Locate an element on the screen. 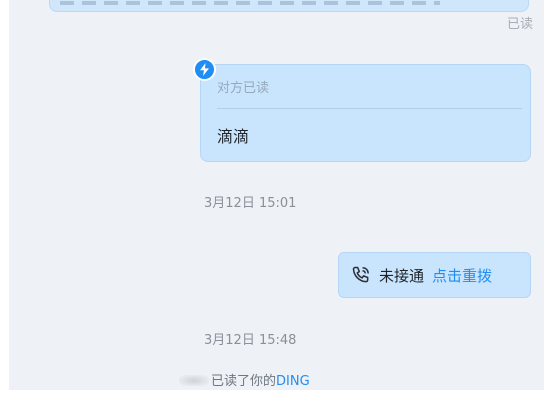 Image resolution: width=553 pixels, height=403 pixels. call-status: 未接通 is located at coordinates (402, 275).